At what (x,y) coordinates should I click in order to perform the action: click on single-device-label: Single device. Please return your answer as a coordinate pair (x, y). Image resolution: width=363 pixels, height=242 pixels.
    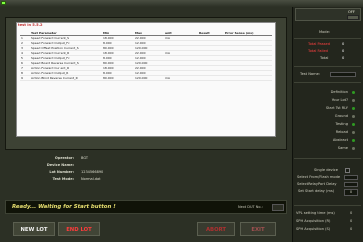
    Looking at the image, I should click on (326, 170).